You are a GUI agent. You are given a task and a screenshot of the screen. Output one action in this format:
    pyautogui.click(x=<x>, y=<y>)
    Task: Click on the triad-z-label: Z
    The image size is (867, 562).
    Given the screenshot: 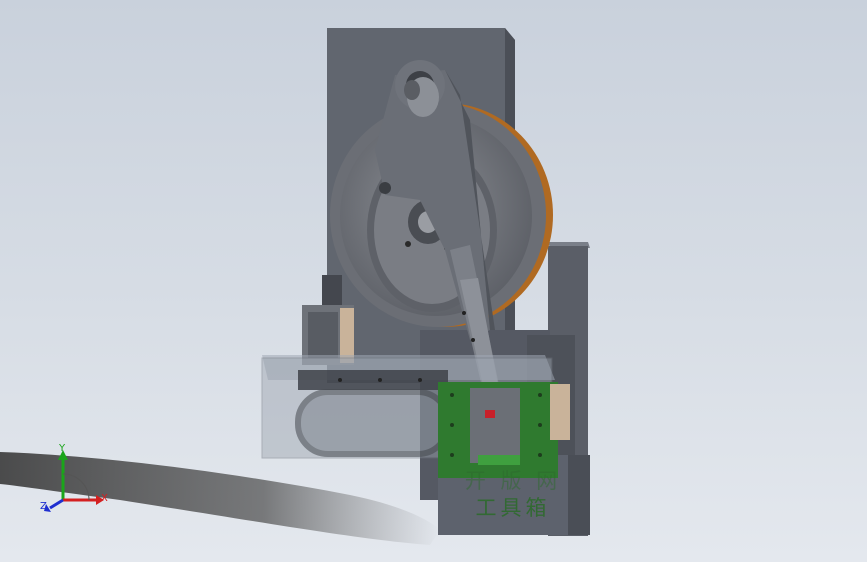 What is the action you would take?
    pyautogui.click(x=43, y=506)
    